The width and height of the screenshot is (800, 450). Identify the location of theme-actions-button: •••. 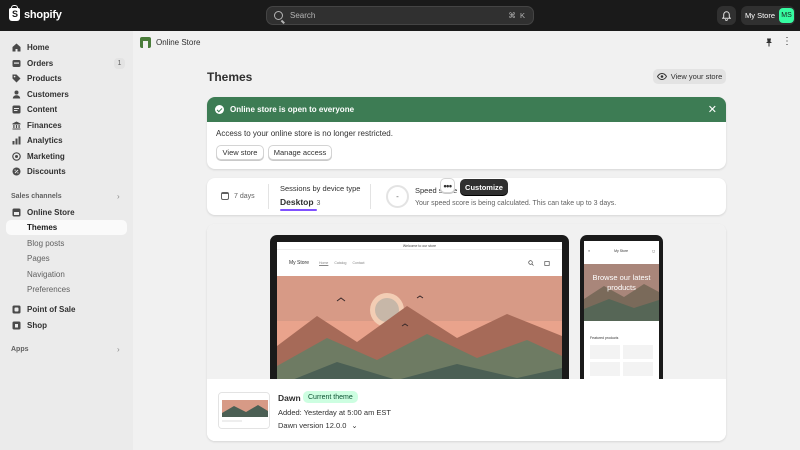
(447, 185).